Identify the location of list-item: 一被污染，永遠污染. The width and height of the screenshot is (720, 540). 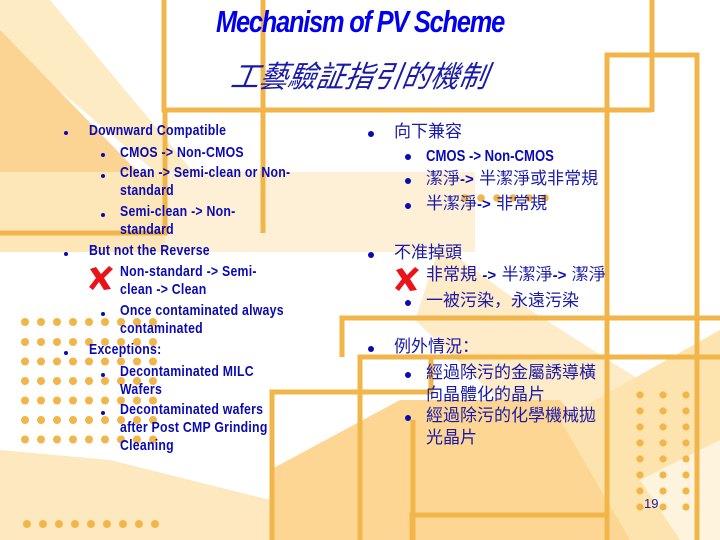
(502, 301).